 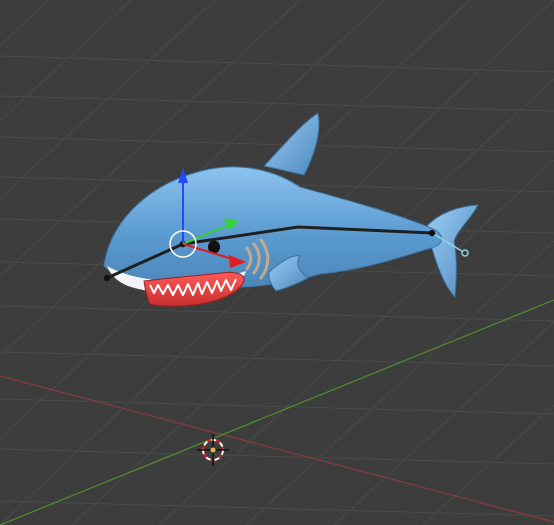 What do you see at coordinates (465, 253) in the screenshot?
I see `bone-tip-selected` at bounding box center [465, 253].